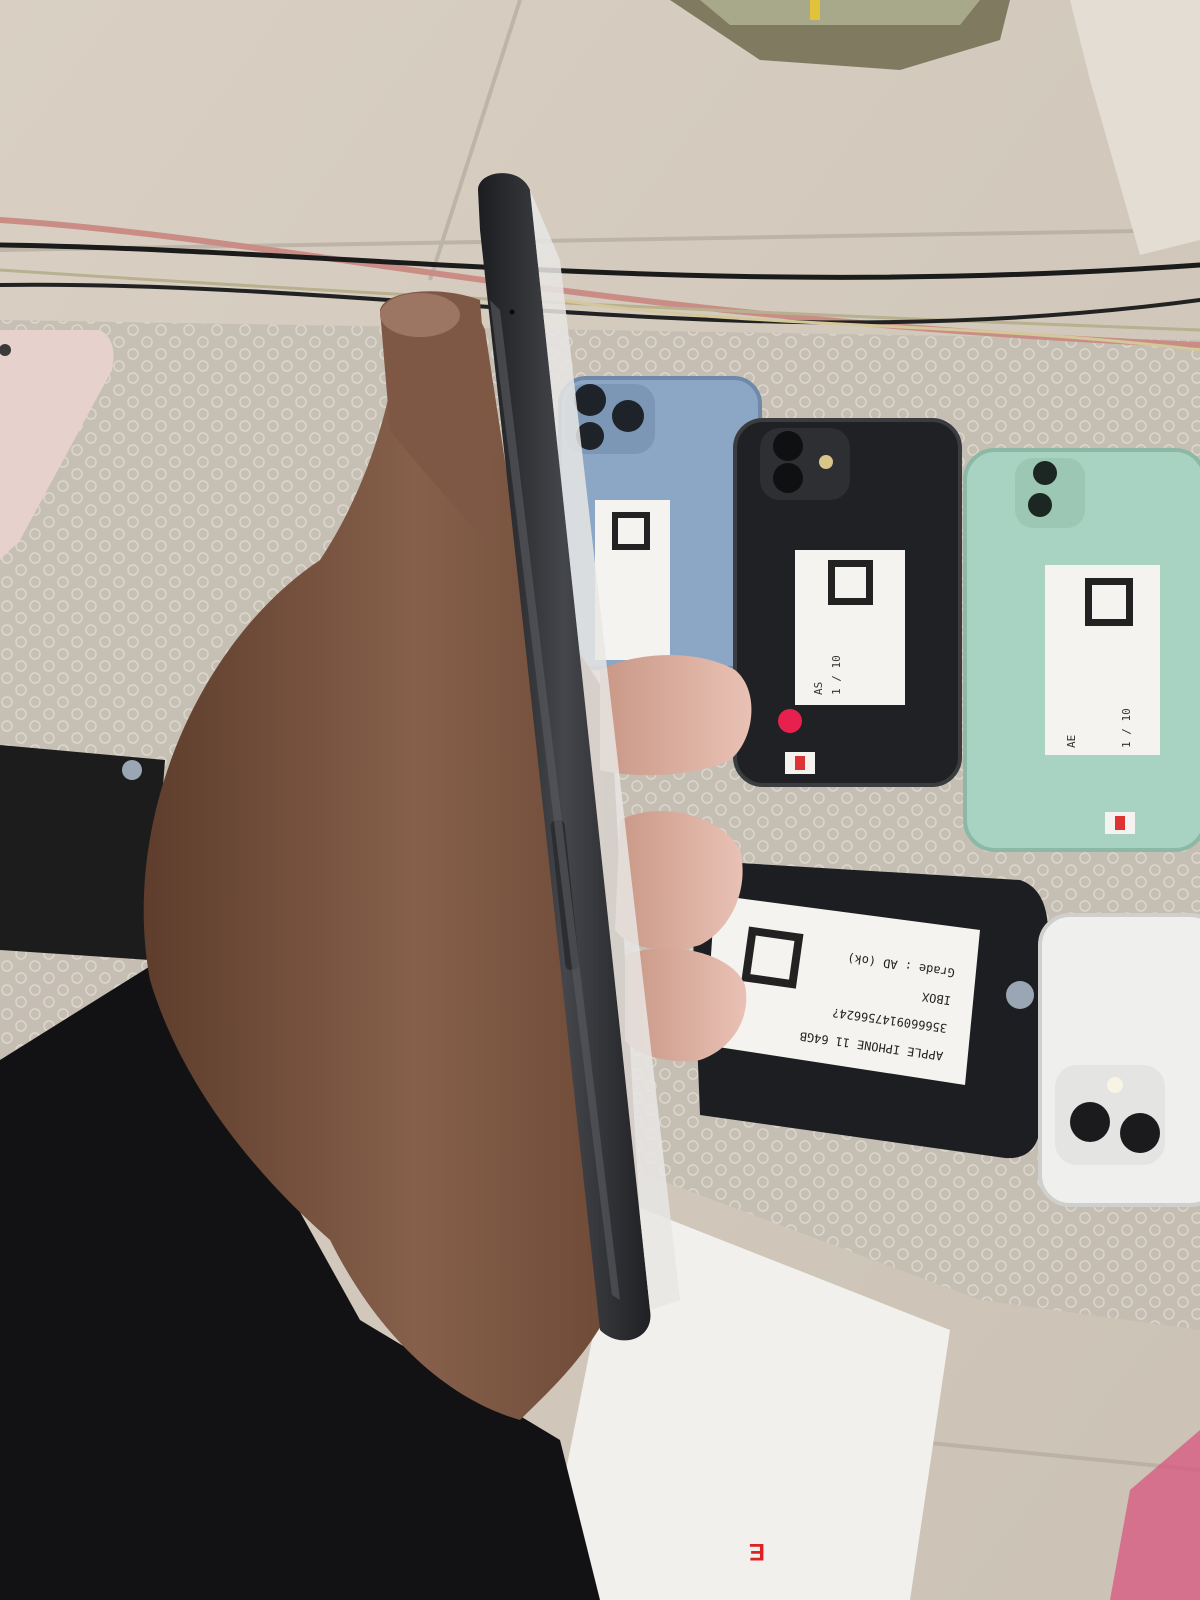  I want to click on label-grade: AE, so click(1071, 741).